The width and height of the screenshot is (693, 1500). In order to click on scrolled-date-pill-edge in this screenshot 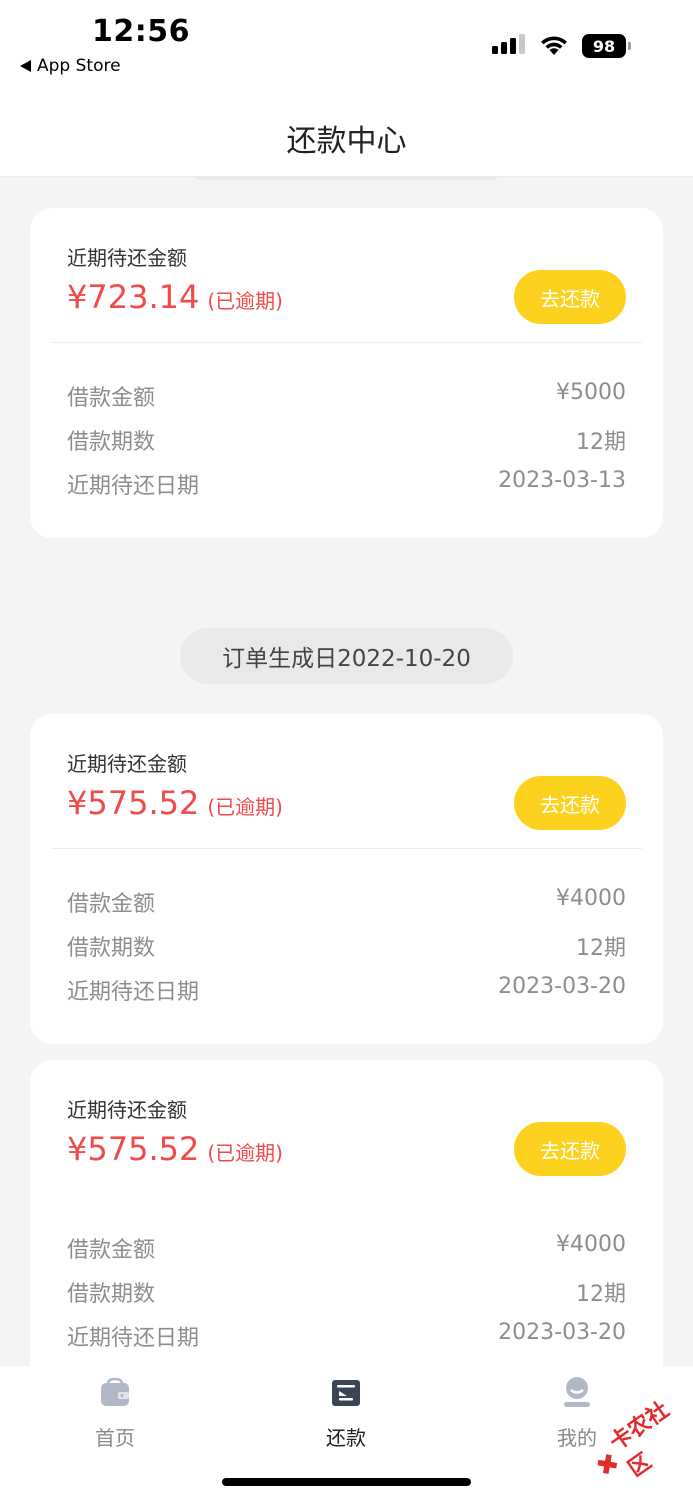, I will do `click(346, 178)`.